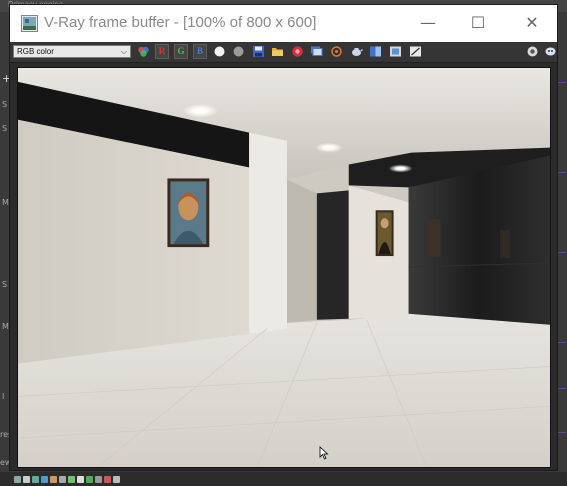 The width and height of the screenshot is (567, 486). What do you see at coordinates (301, 251) in the screenshot?
I see `corridor-wall` at bounding box center [301, 251].